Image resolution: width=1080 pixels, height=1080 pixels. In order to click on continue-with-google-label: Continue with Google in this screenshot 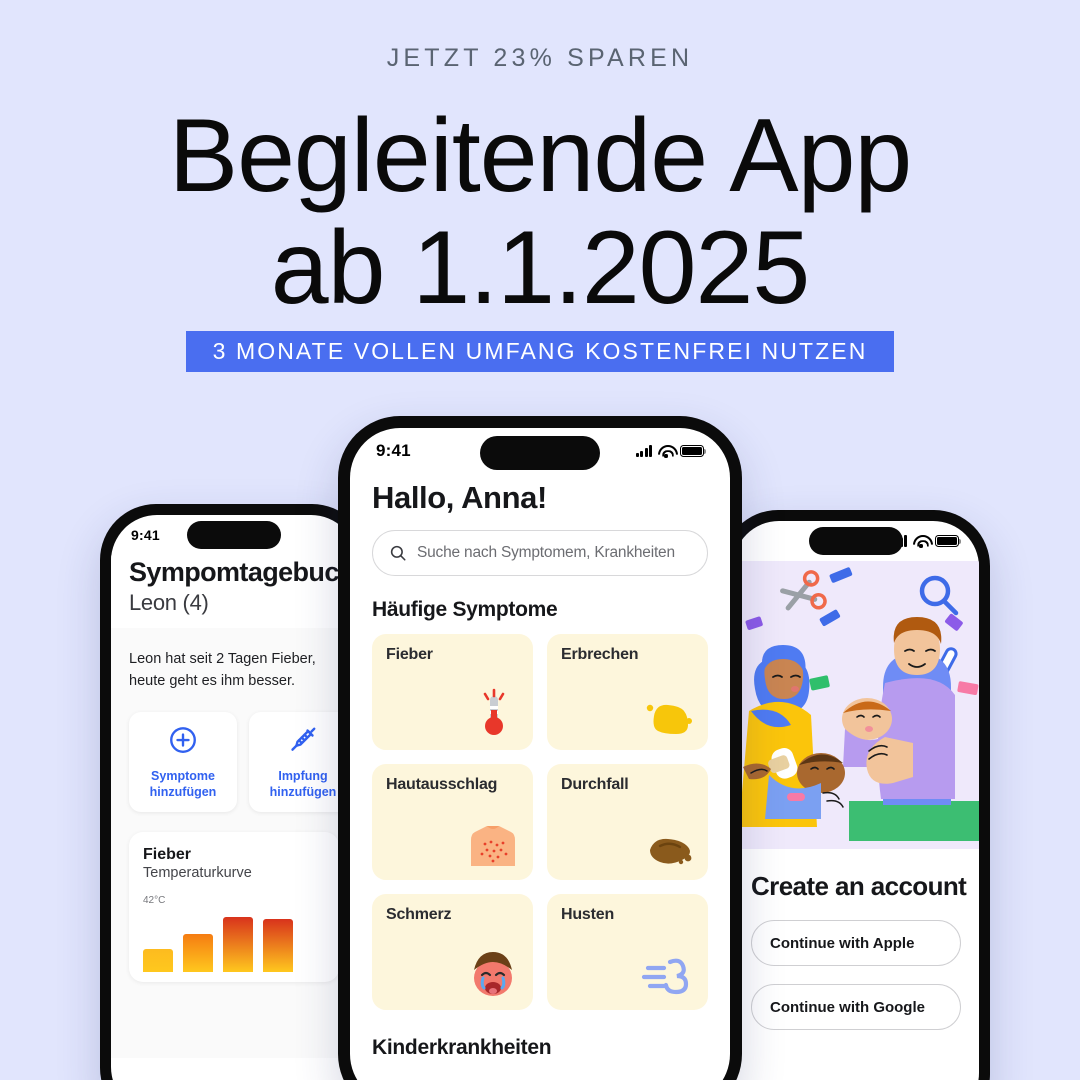, I will do `click(847, 1007)`.